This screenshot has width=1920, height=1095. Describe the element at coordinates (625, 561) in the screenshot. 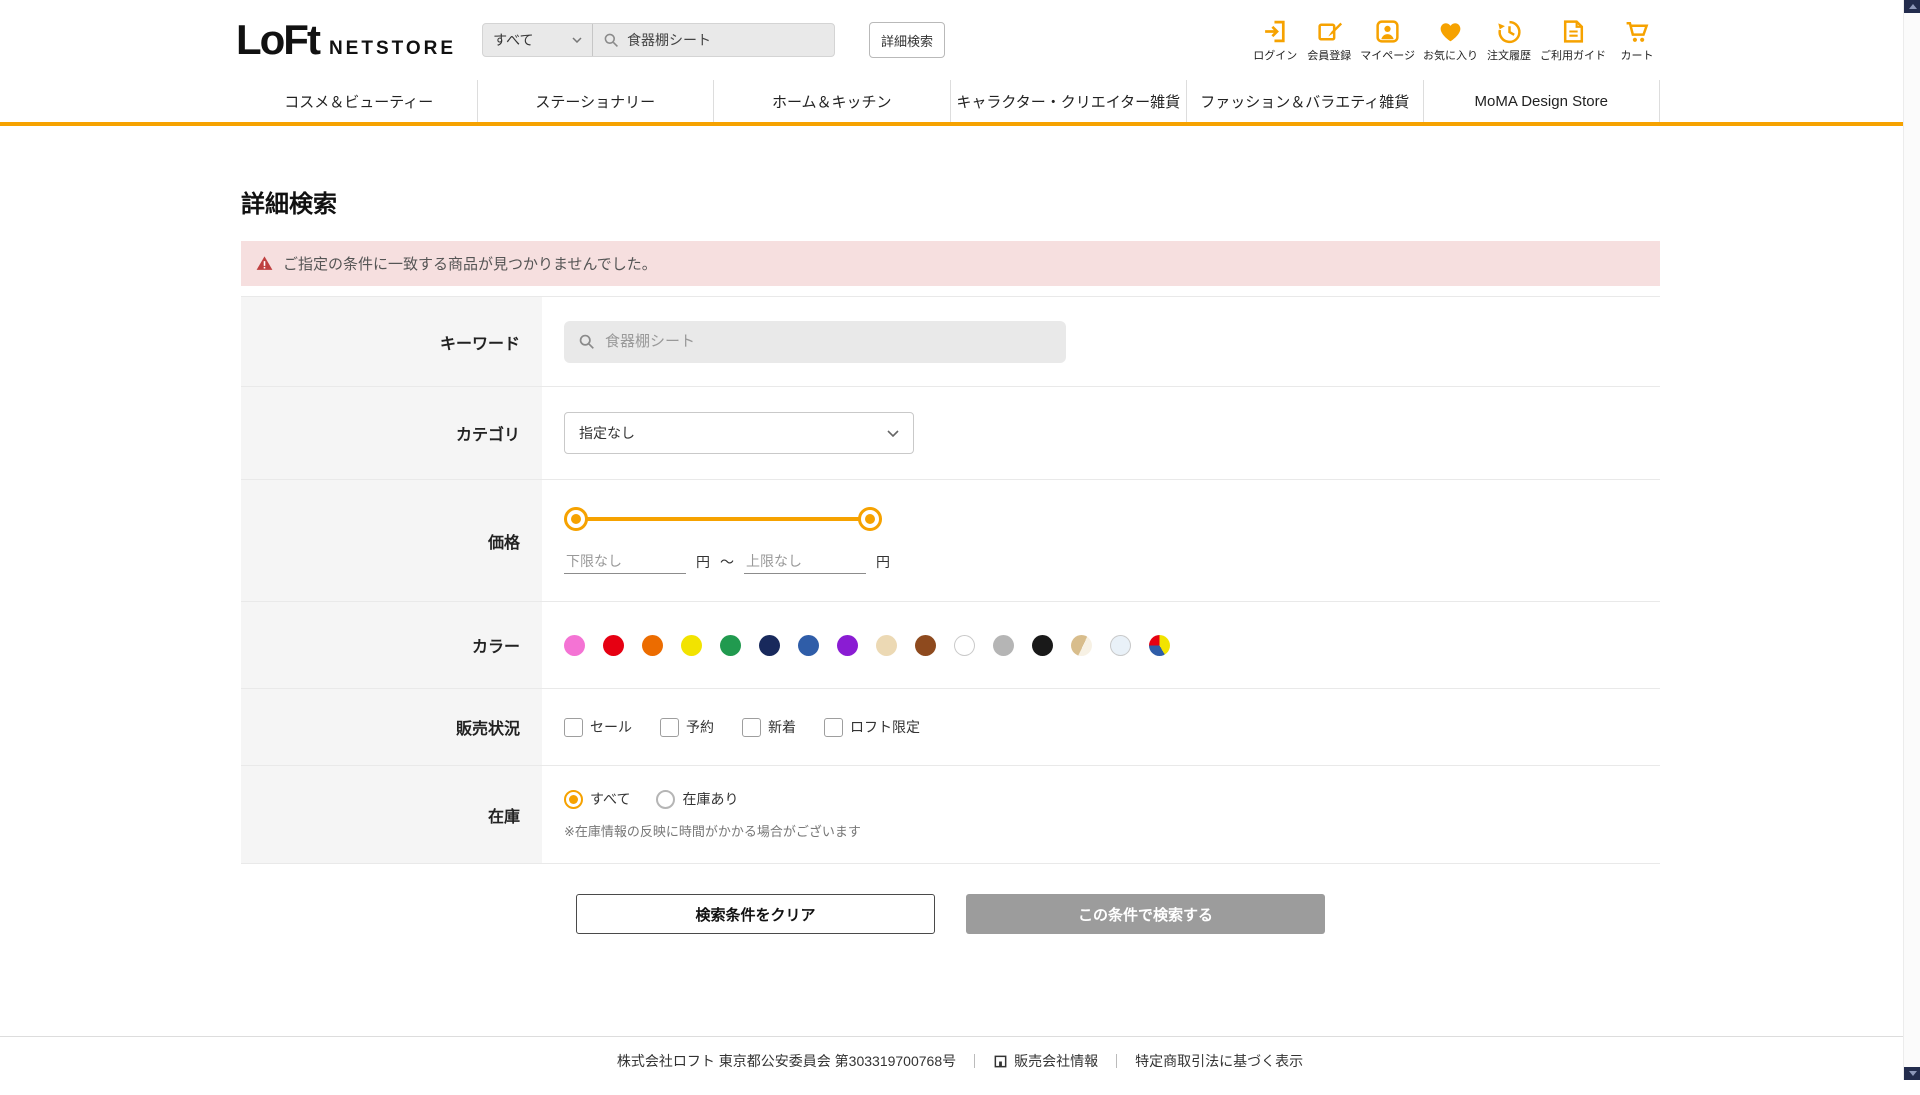

I see `price-min-input` at that location.